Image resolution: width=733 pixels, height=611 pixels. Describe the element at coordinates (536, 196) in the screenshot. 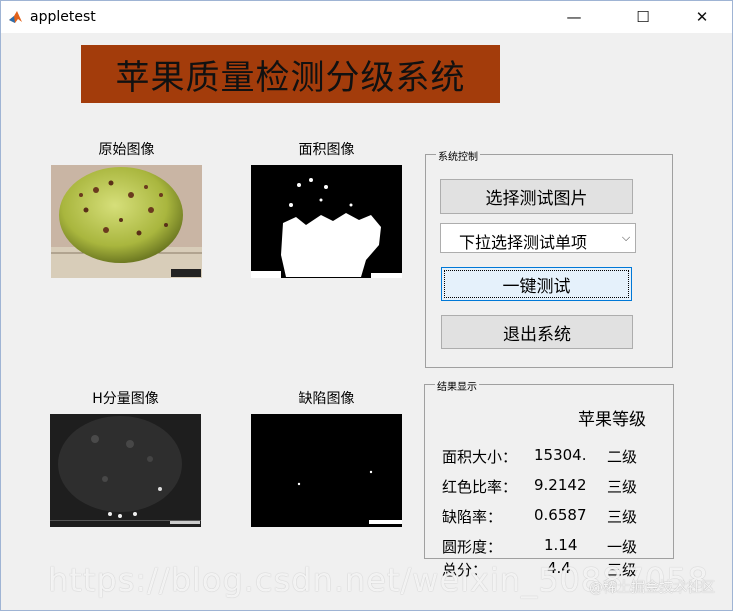

I see `select-test-image-button: 选择测试图片` at that location.